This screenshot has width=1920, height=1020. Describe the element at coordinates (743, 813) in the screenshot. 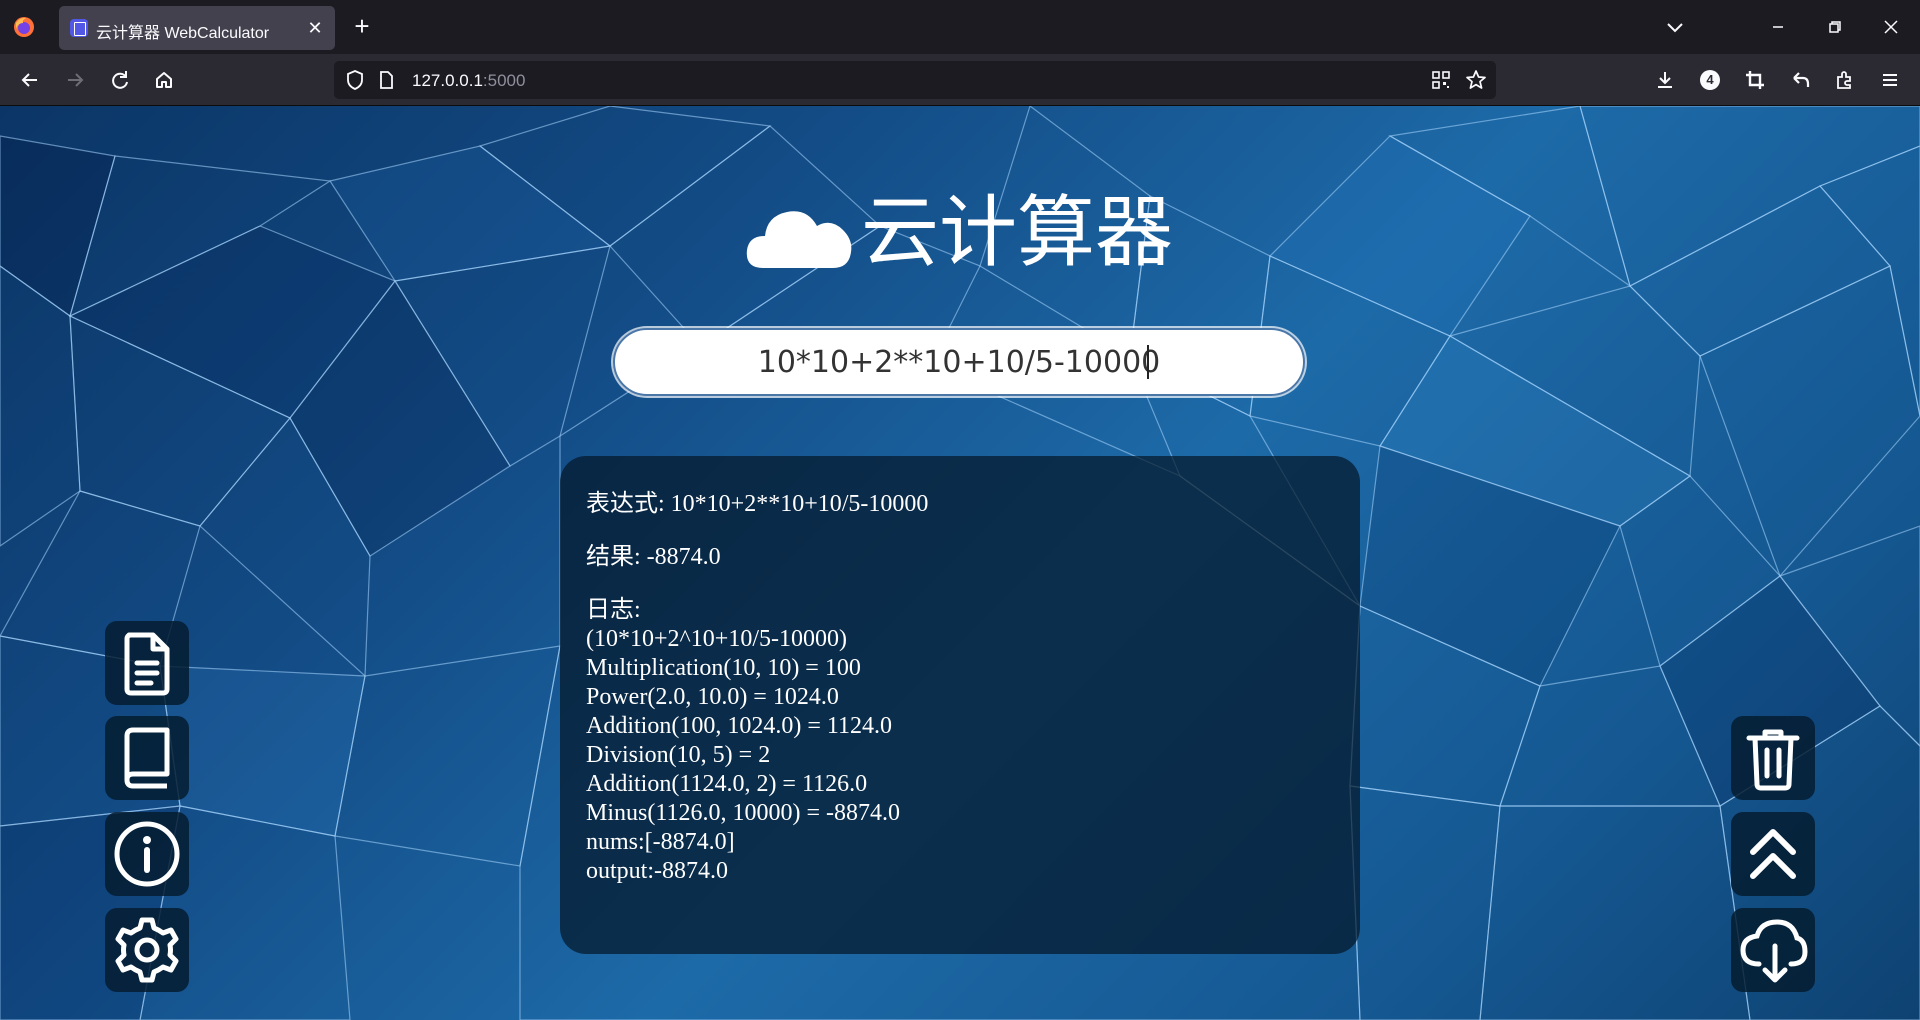

I see `log-line: Minus(1126.0, 10000) = -8874.0` at that location.